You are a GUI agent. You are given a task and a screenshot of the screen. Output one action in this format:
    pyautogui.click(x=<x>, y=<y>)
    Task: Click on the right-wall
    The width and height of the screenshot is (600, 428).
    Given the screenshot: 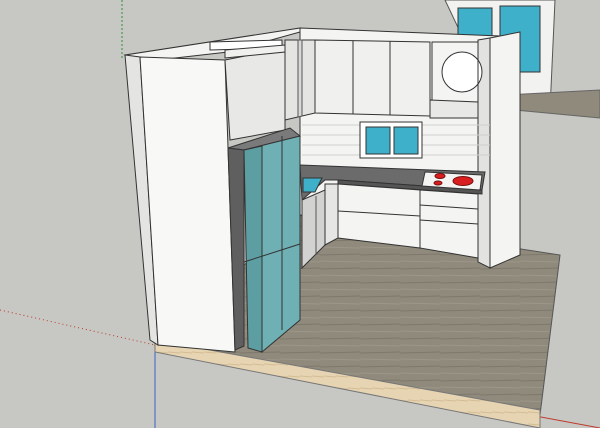 What is the action you would take?
    pyautogui.click(x=505, y=150)
    